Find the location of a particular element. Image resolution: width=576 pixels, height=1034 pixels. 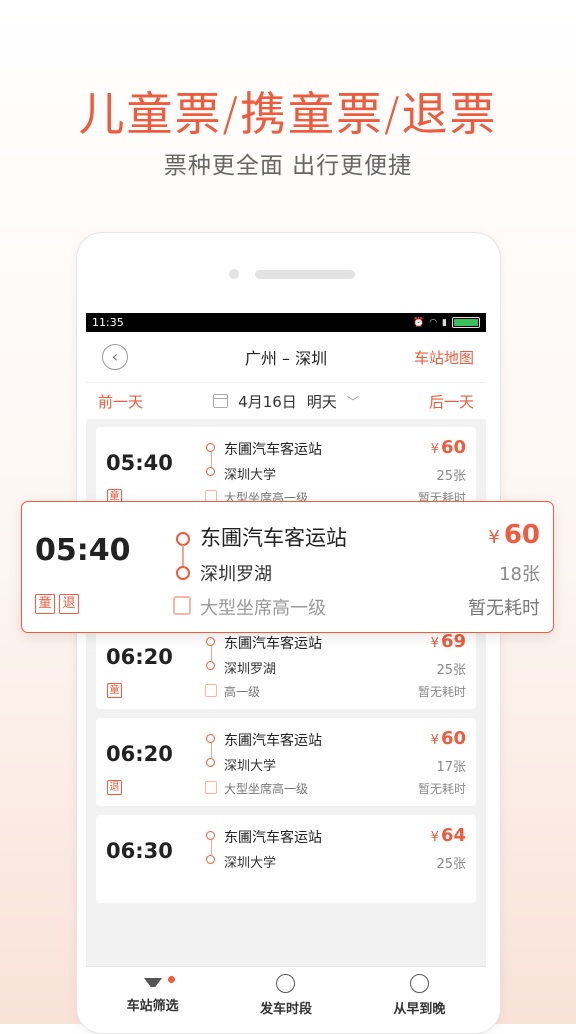

ticket-price: ¥69 is located at coordinates (448, 641).